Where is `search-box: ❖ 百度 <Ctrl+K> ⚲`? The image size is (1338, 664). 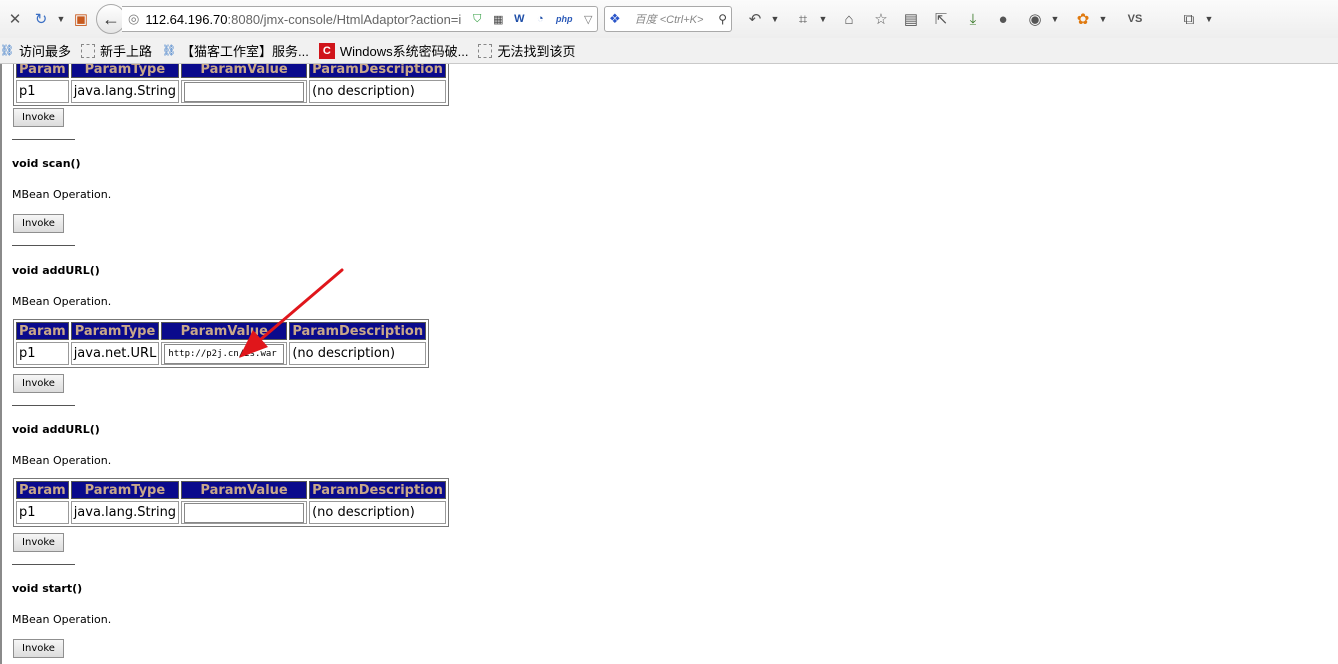
search-box: ❖ 百度 <Ctrl+K> ⚲ is located at coordinates (668, 19).